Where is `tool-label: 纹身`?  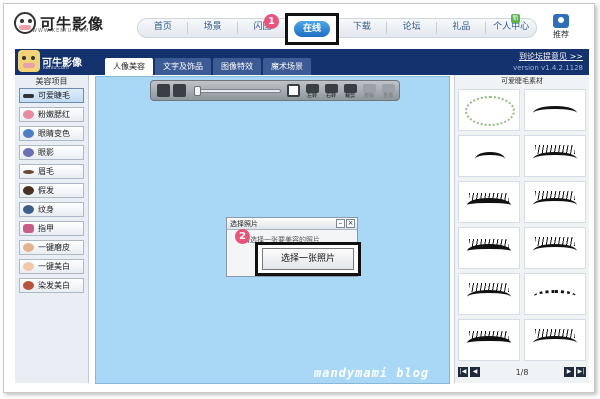
tool-label: 纹身 is located at coordinates (46, 209).